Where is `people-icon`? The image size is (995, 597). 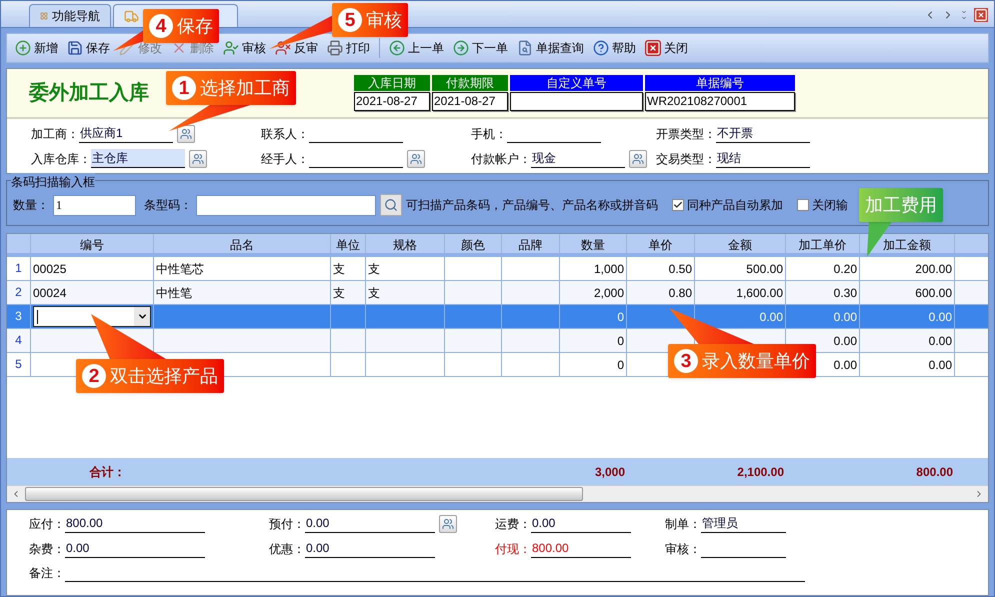 people-icon is located at coordinates (186, 134).